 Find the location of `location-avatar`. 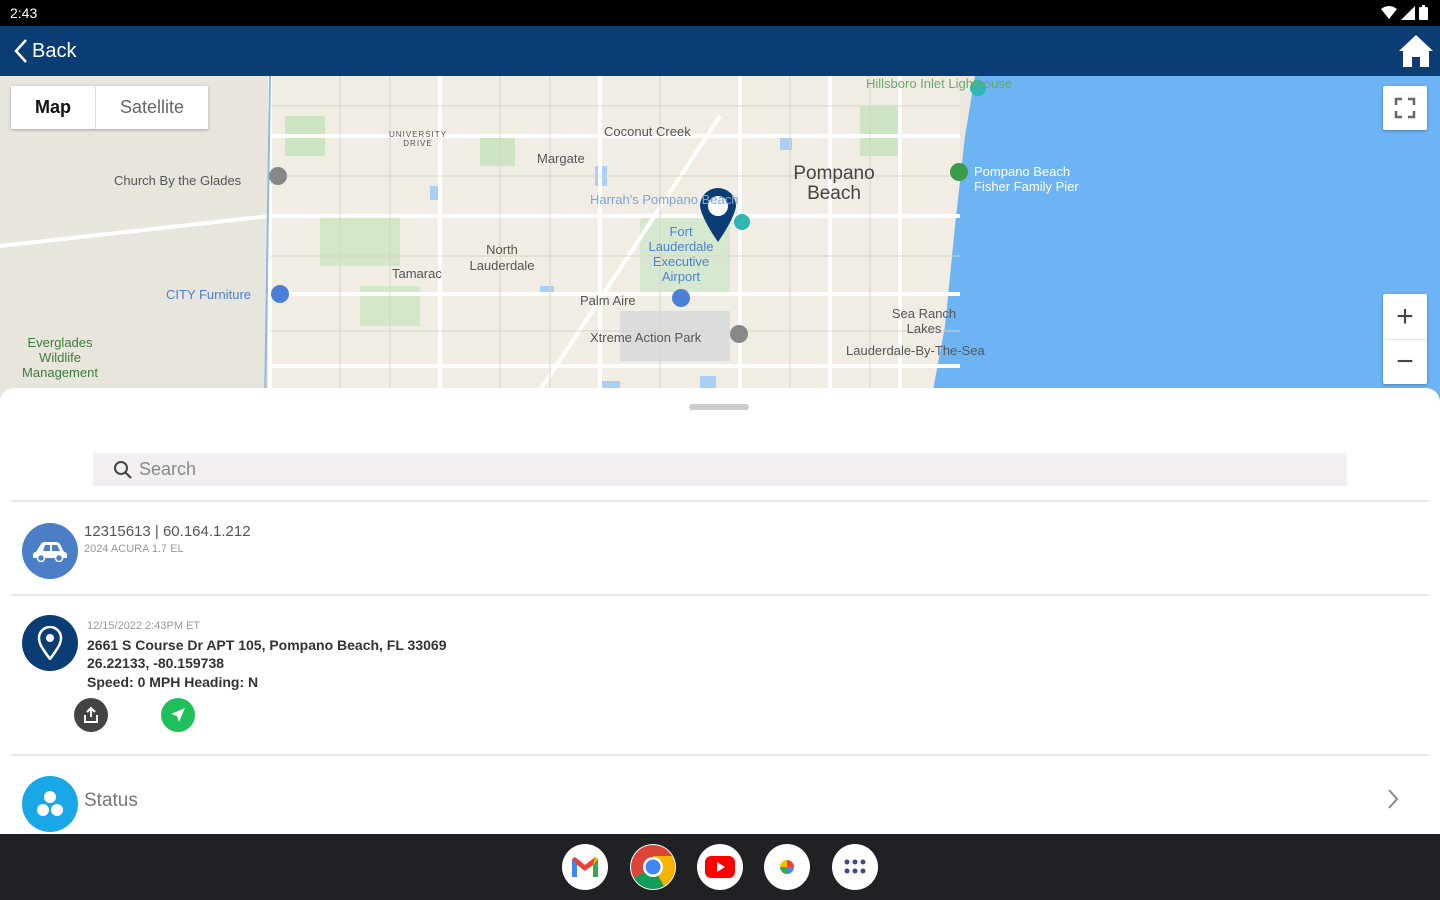

location-avatar is located at coordinates (50, 643).